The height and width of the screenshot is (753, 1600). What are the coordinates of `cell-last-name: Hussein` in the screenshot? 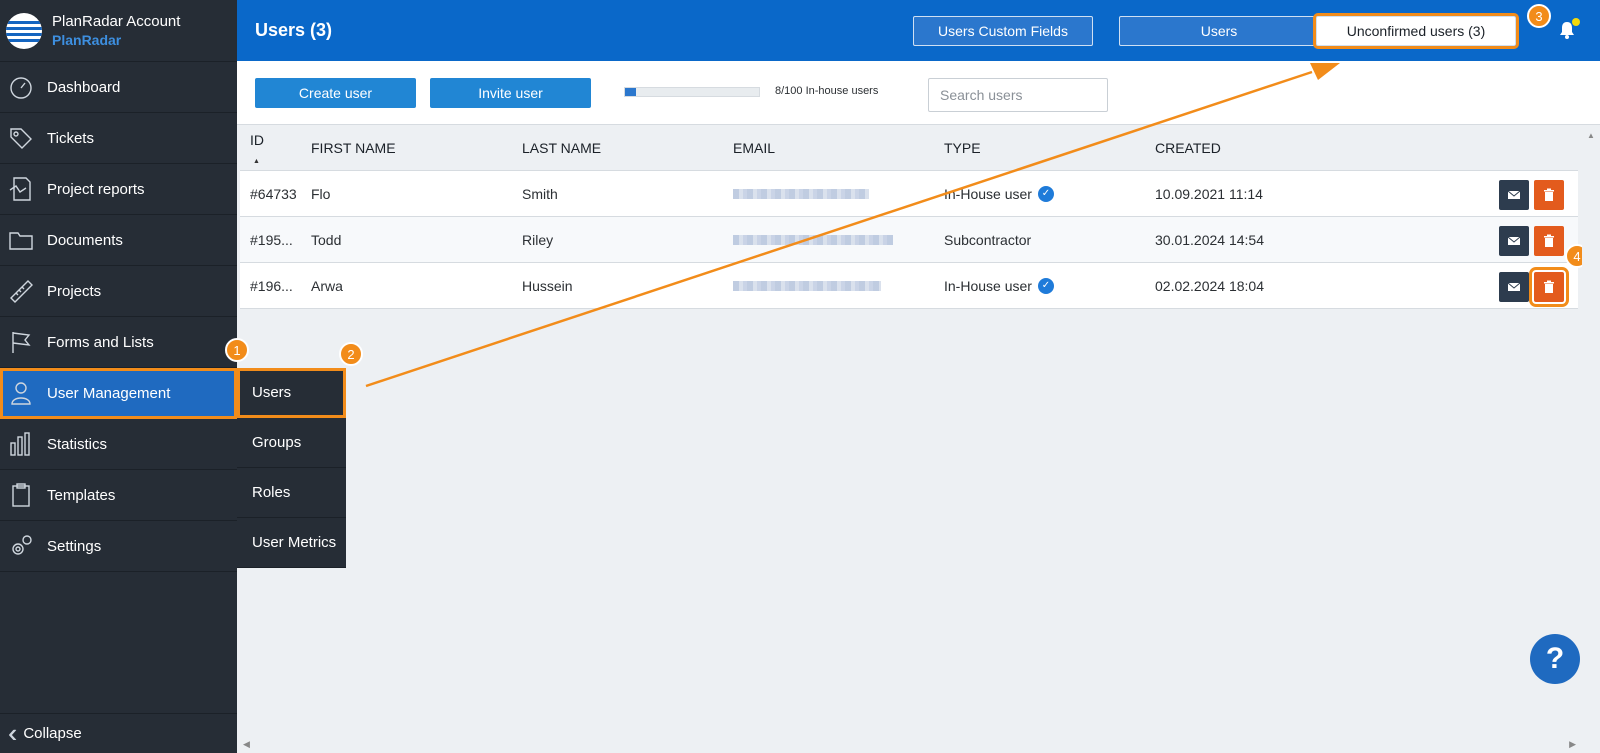 It's located at (547, 285).